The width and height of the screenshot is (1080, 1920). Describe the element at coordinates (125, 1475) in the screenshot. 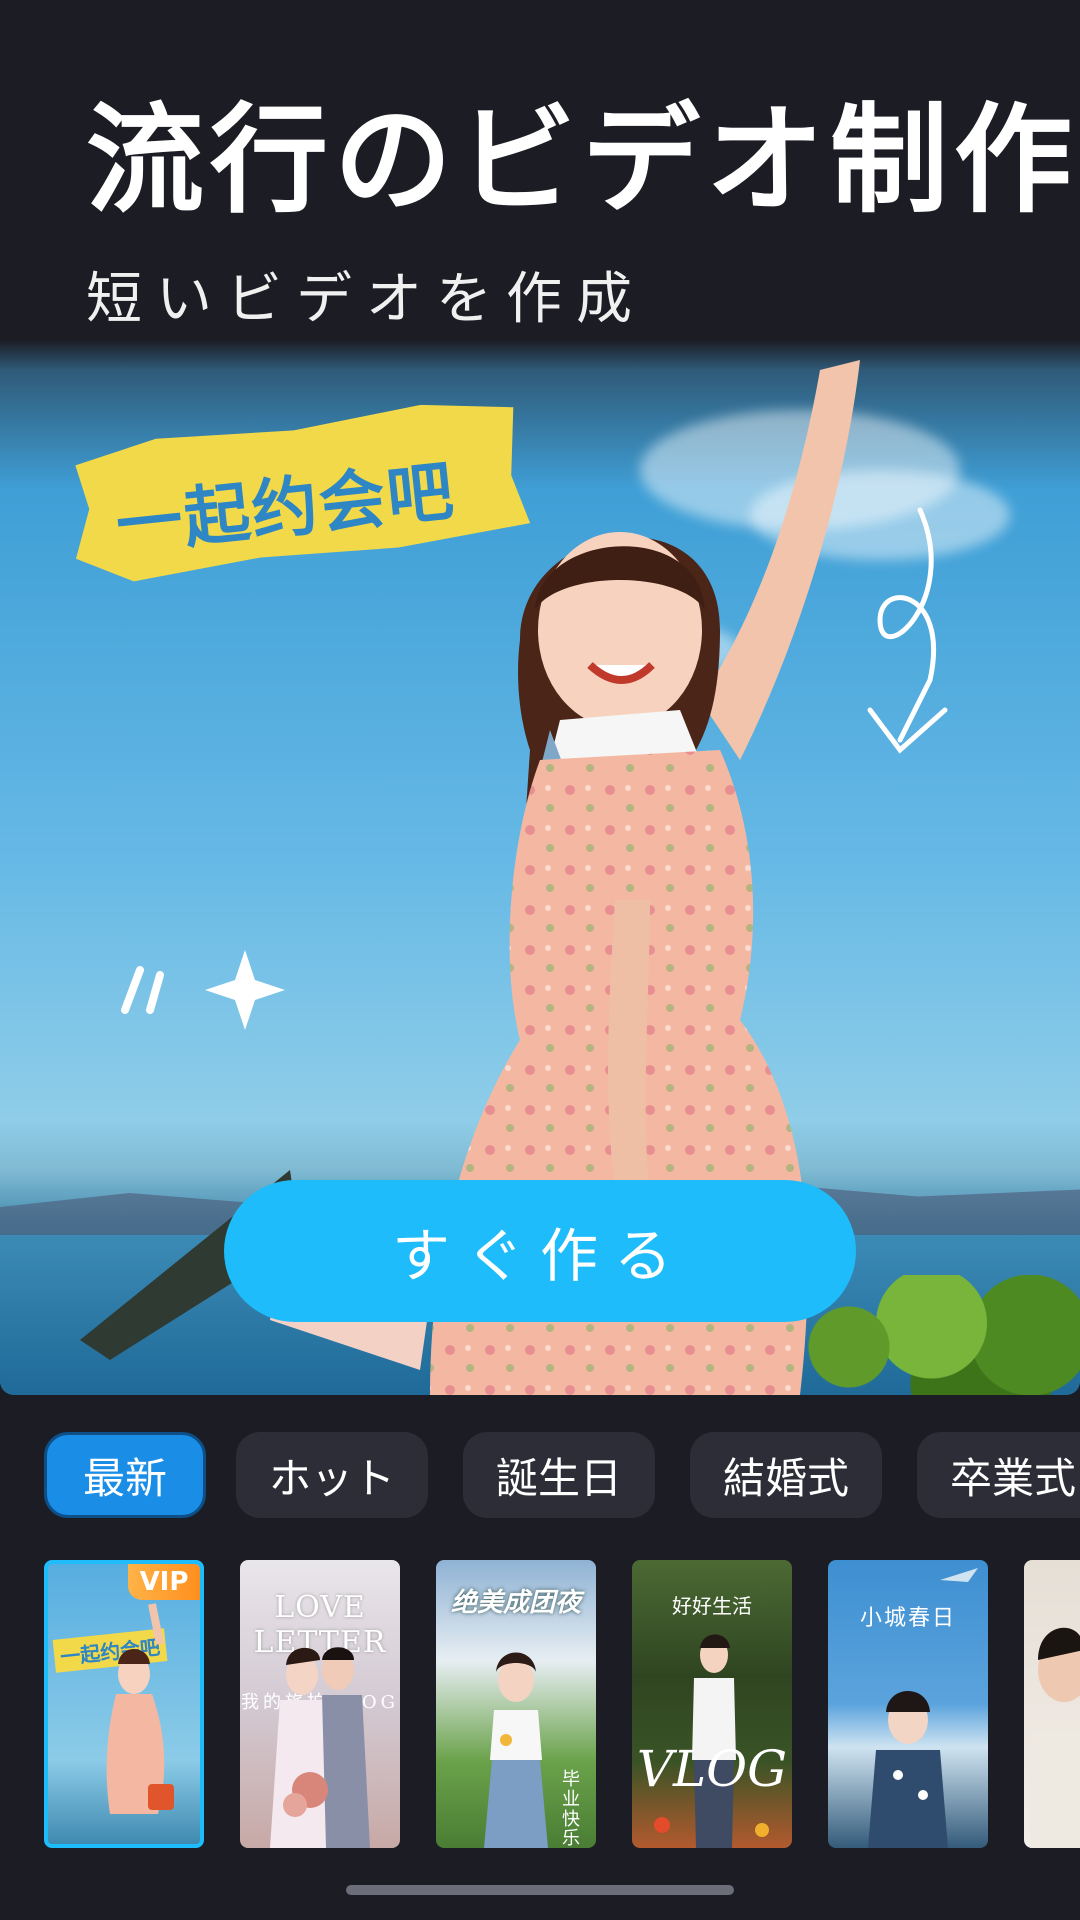

I see `tab-latest: 最新` at that location.